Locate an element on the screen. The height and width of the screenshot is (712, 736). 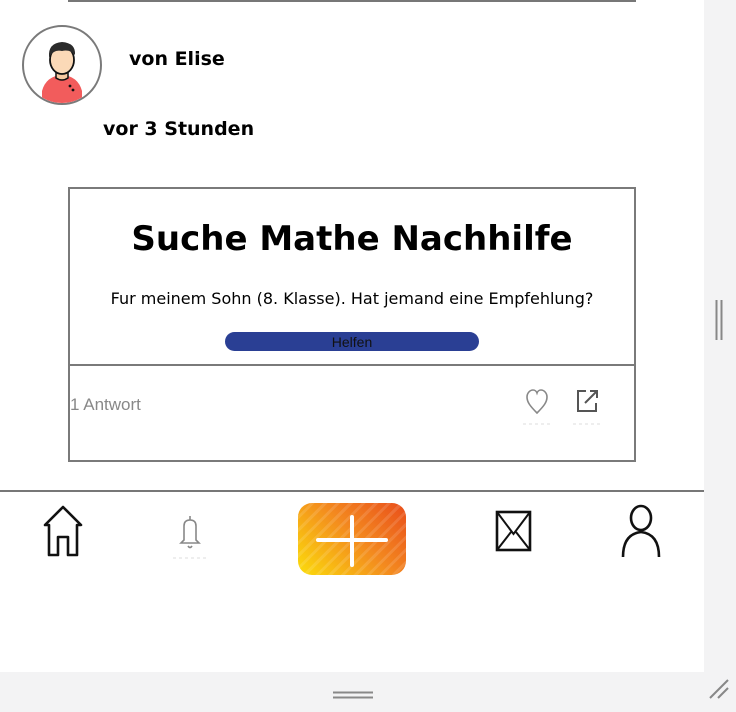
vertical-grip-icon is located at coordinates (719, 320).